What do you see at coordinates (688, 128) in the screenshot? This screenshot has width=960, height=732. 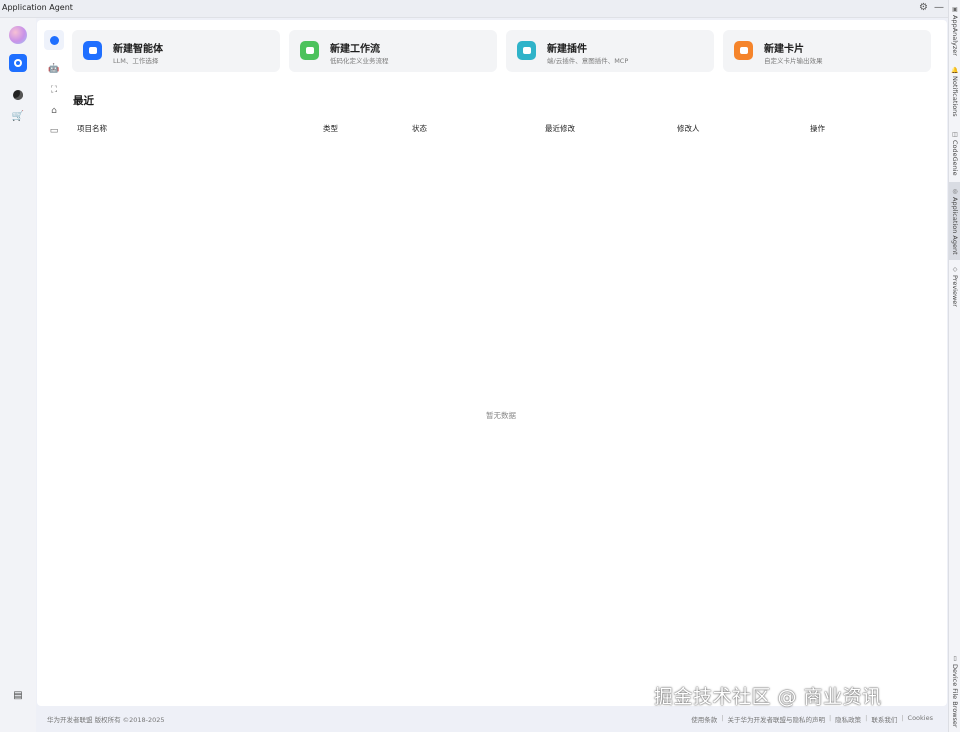 I see `column-header-modifier: 修改人` at bounding box center [688, 128].